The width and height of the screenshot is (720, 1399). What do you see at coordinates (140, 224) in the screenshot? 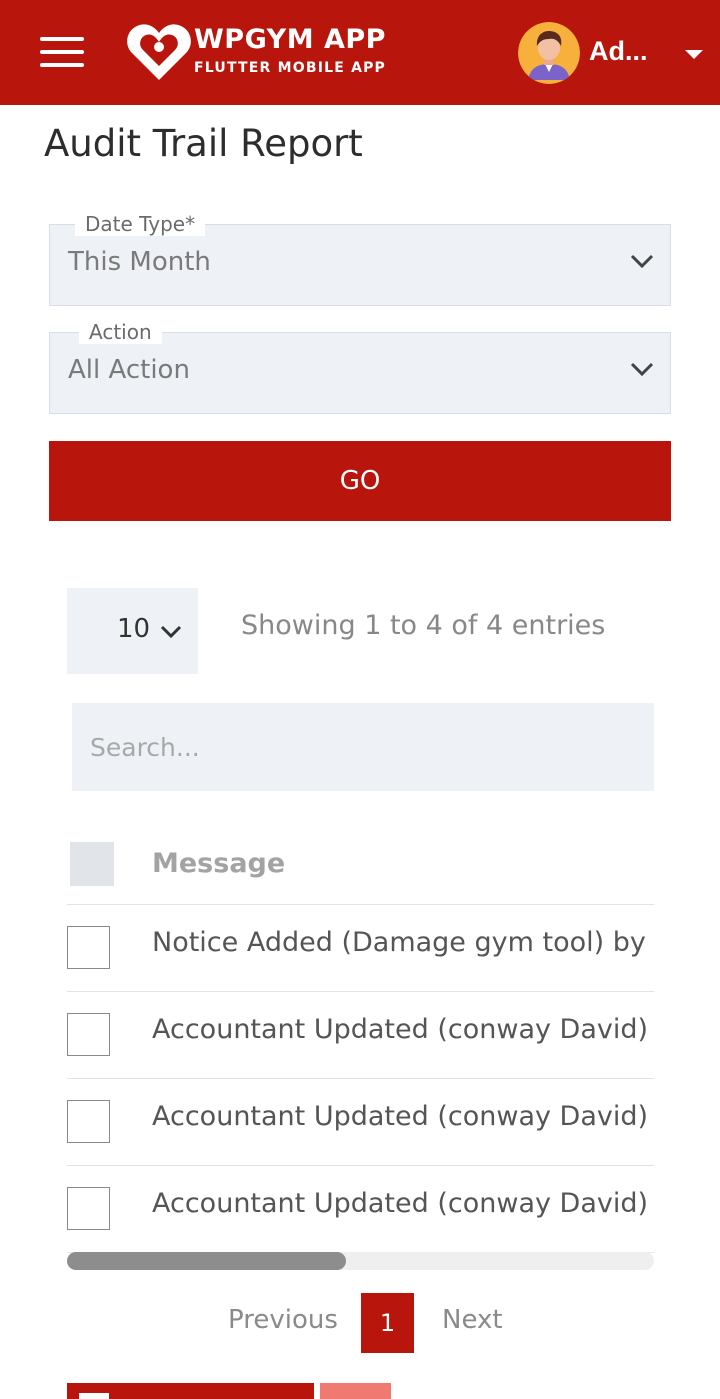
I see `date-type-label: Date Type*` at bounding box center [140, 224].